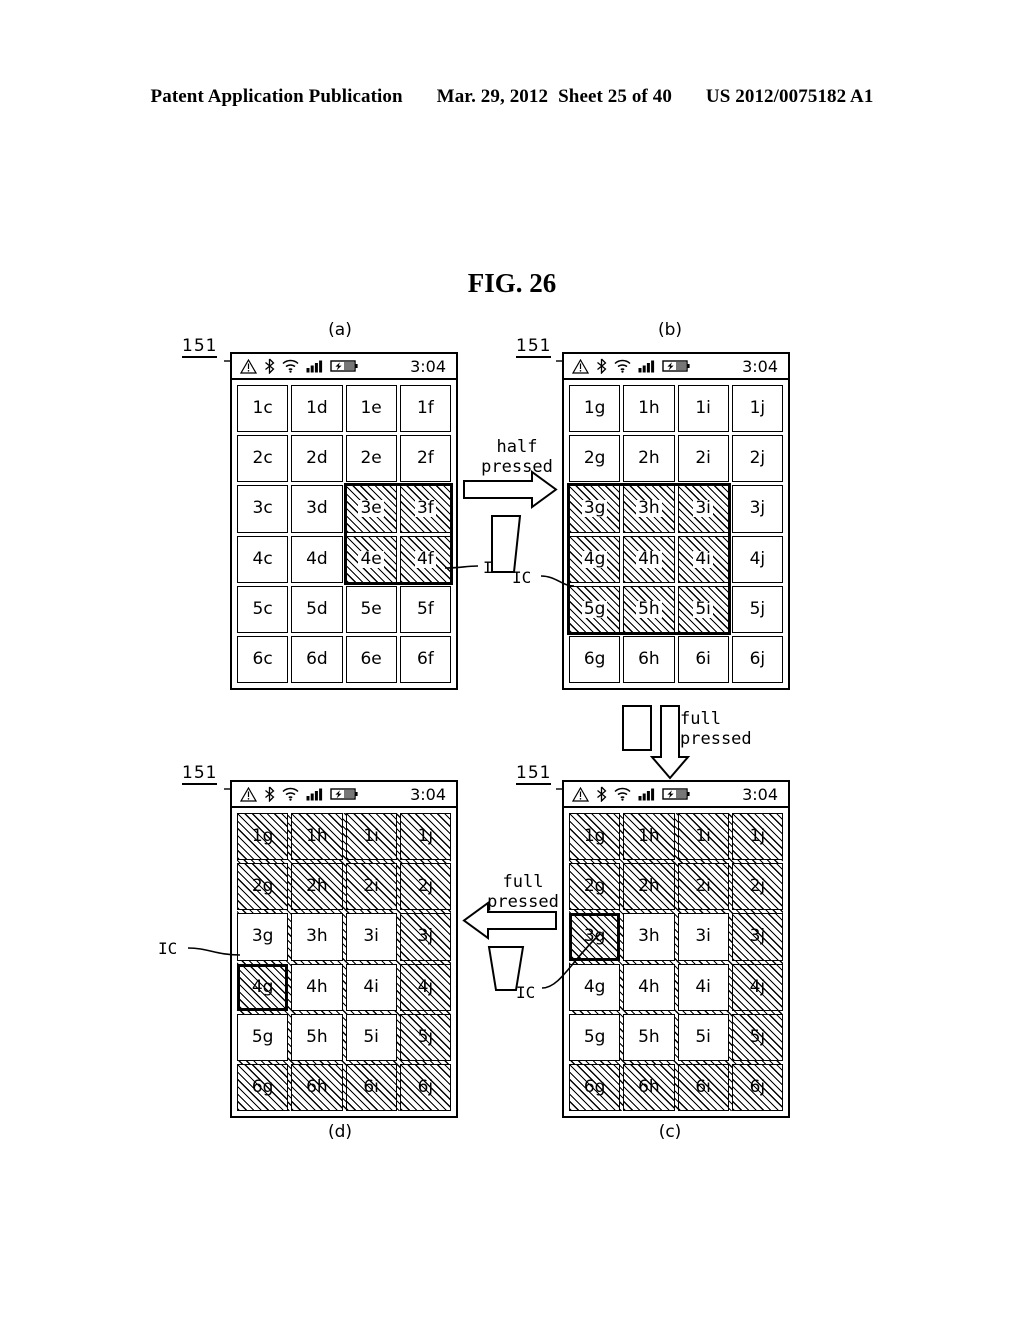 The image size is (1024, 1320). I want to click on app-icon-cell-selected: 4g, so click(263, 987).